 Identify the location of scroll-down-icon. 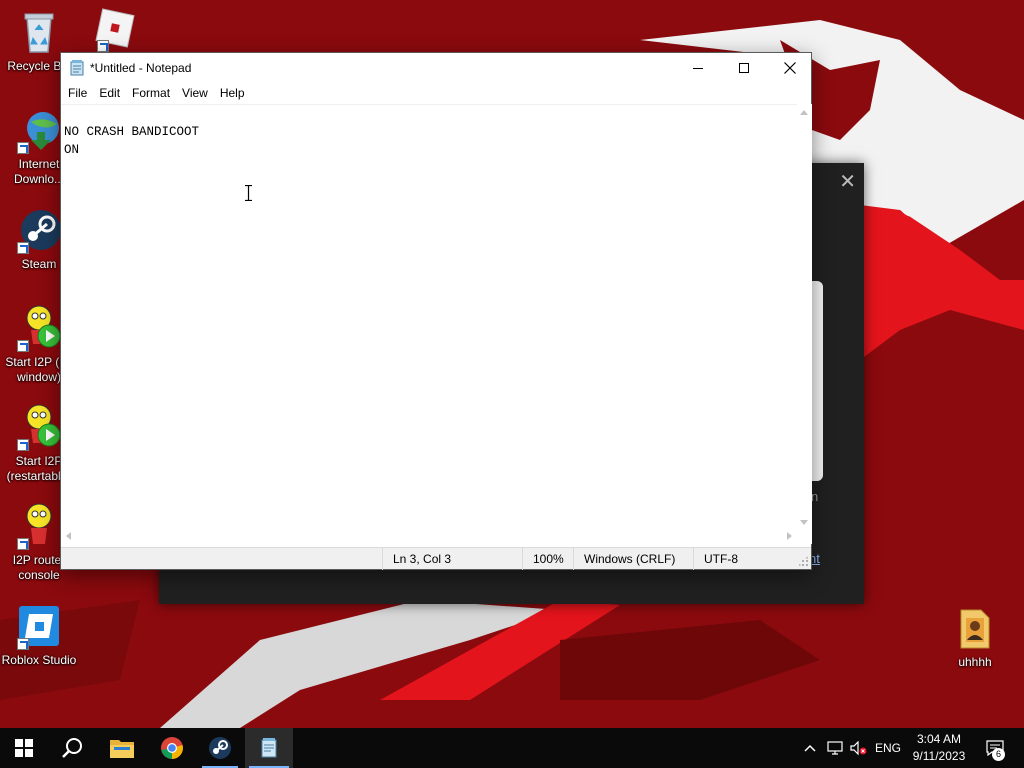
(804, 522).